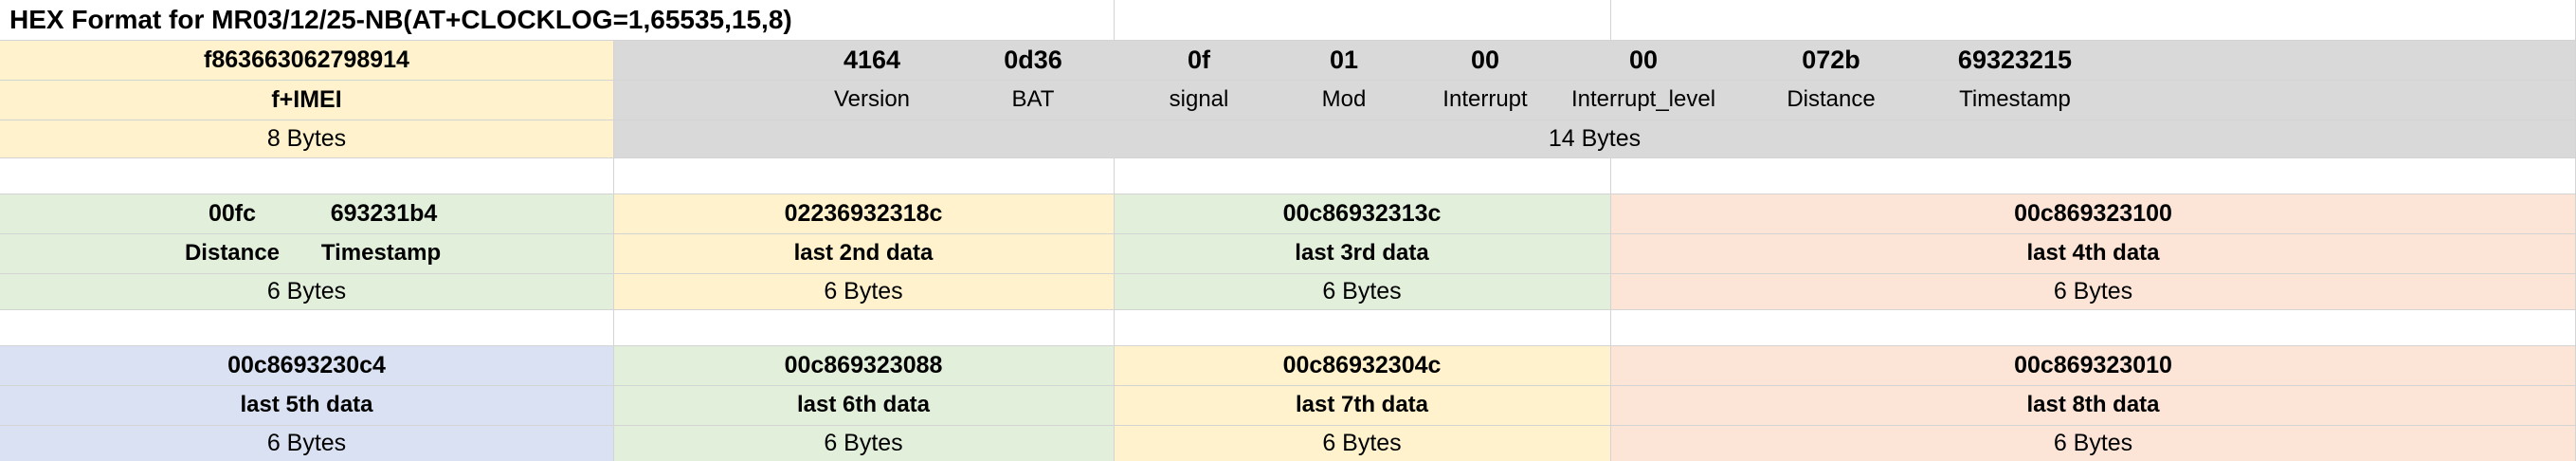  I want to click on distance-value: 072b, so click(1831, 59).